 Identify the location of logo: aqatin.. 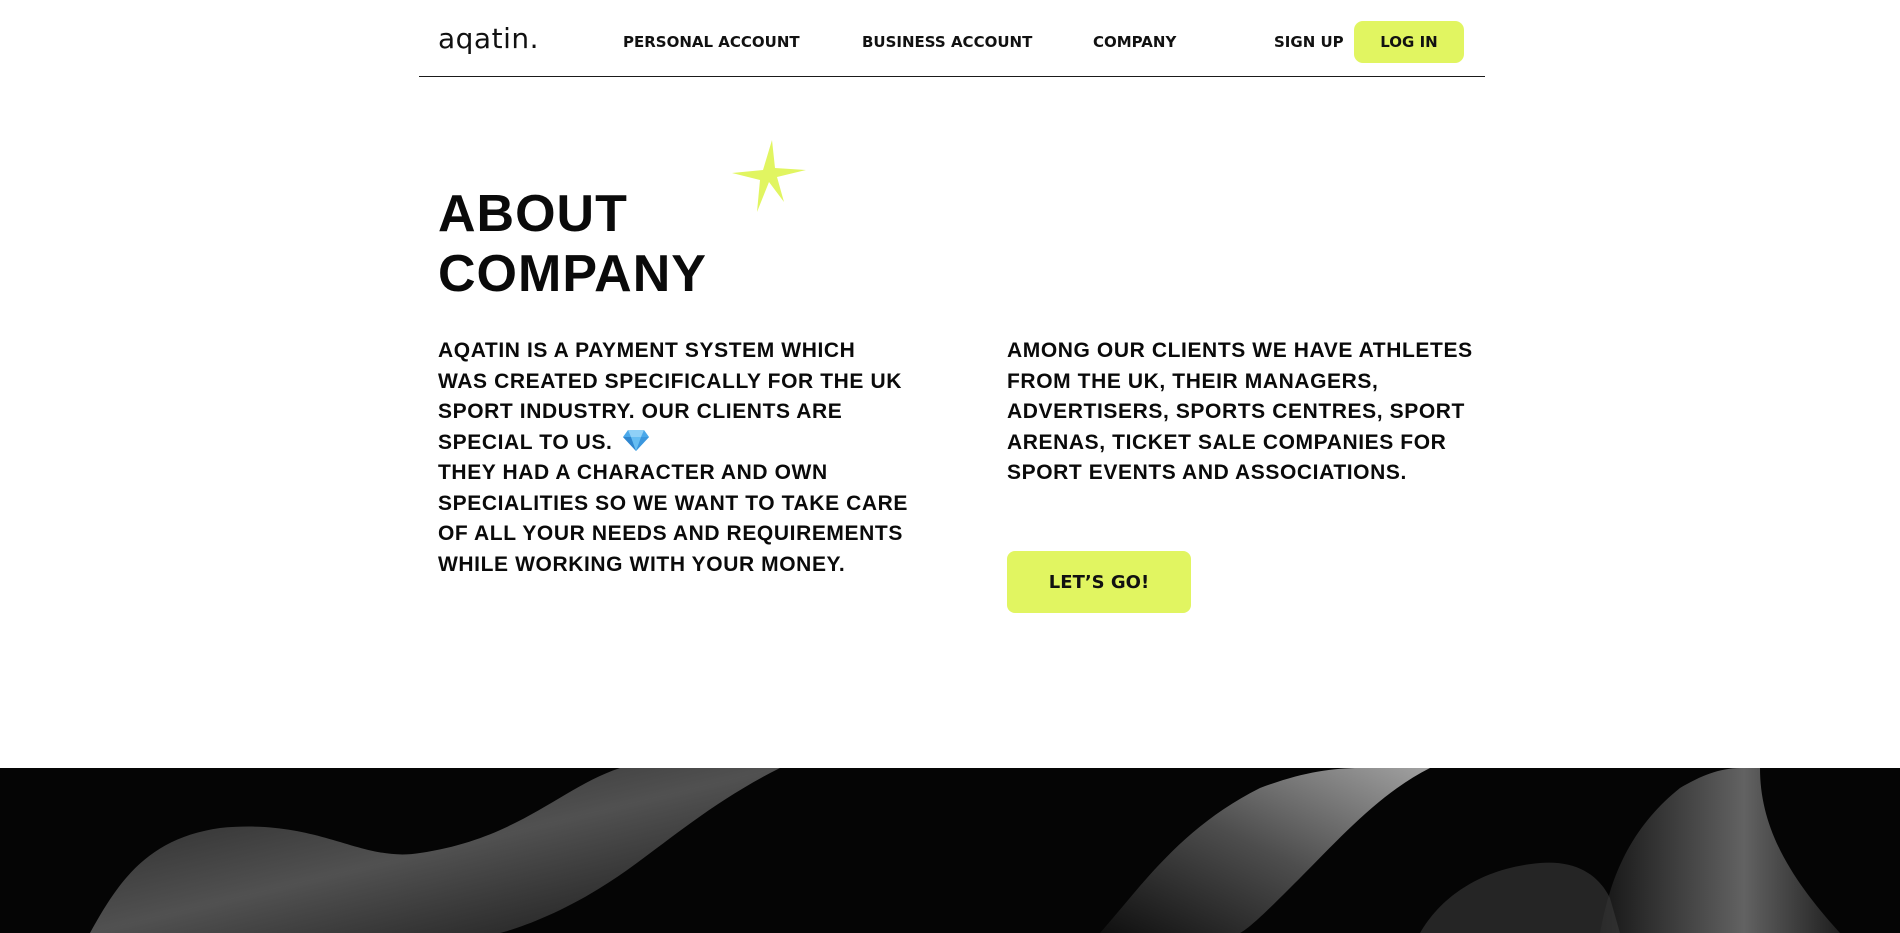
(488, 38).